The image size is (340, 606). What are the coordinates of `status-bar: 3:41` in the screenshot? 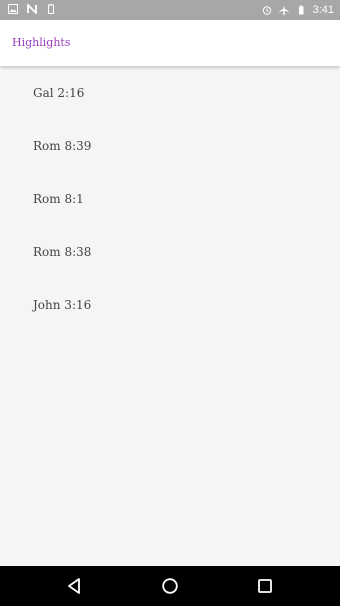 It's located at (170, 10).